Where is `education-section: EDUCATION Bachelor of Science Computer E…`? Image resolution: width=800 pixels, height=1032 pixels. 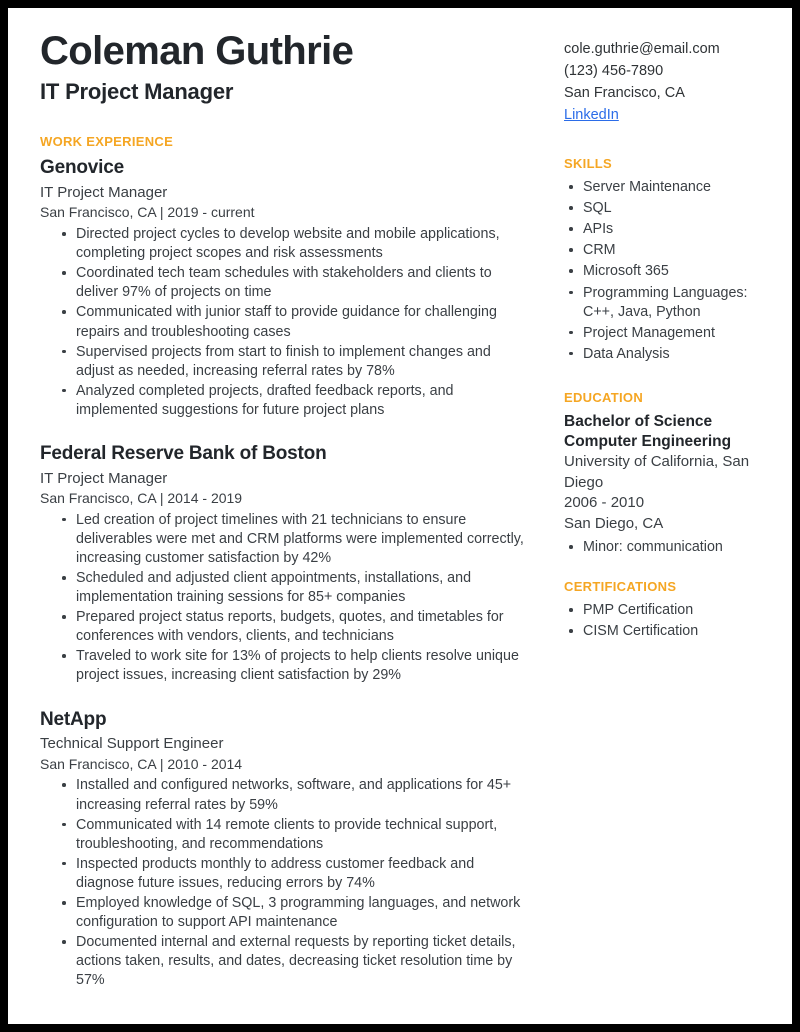 education-section: EDUCATION Bachelor of Science Computer E… is located at coordinates (666, 474).